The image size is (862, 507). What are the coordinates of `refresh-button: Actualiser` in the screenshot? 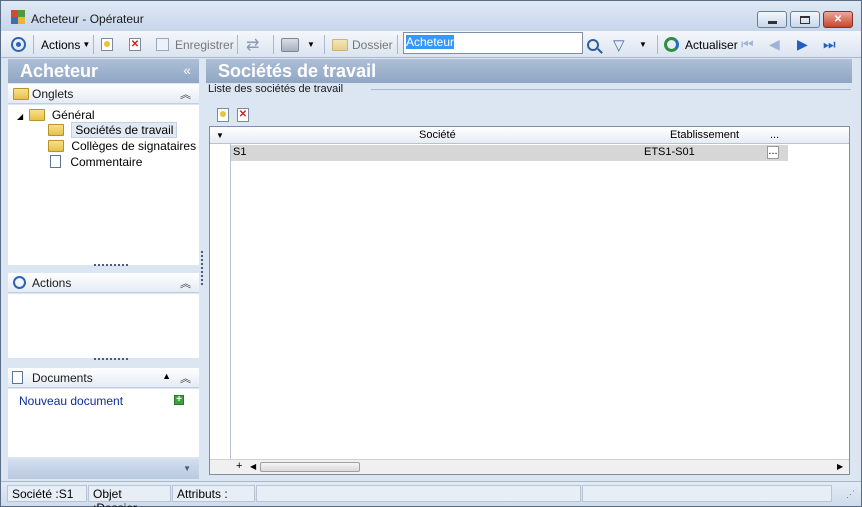 It's located at (701, 44).